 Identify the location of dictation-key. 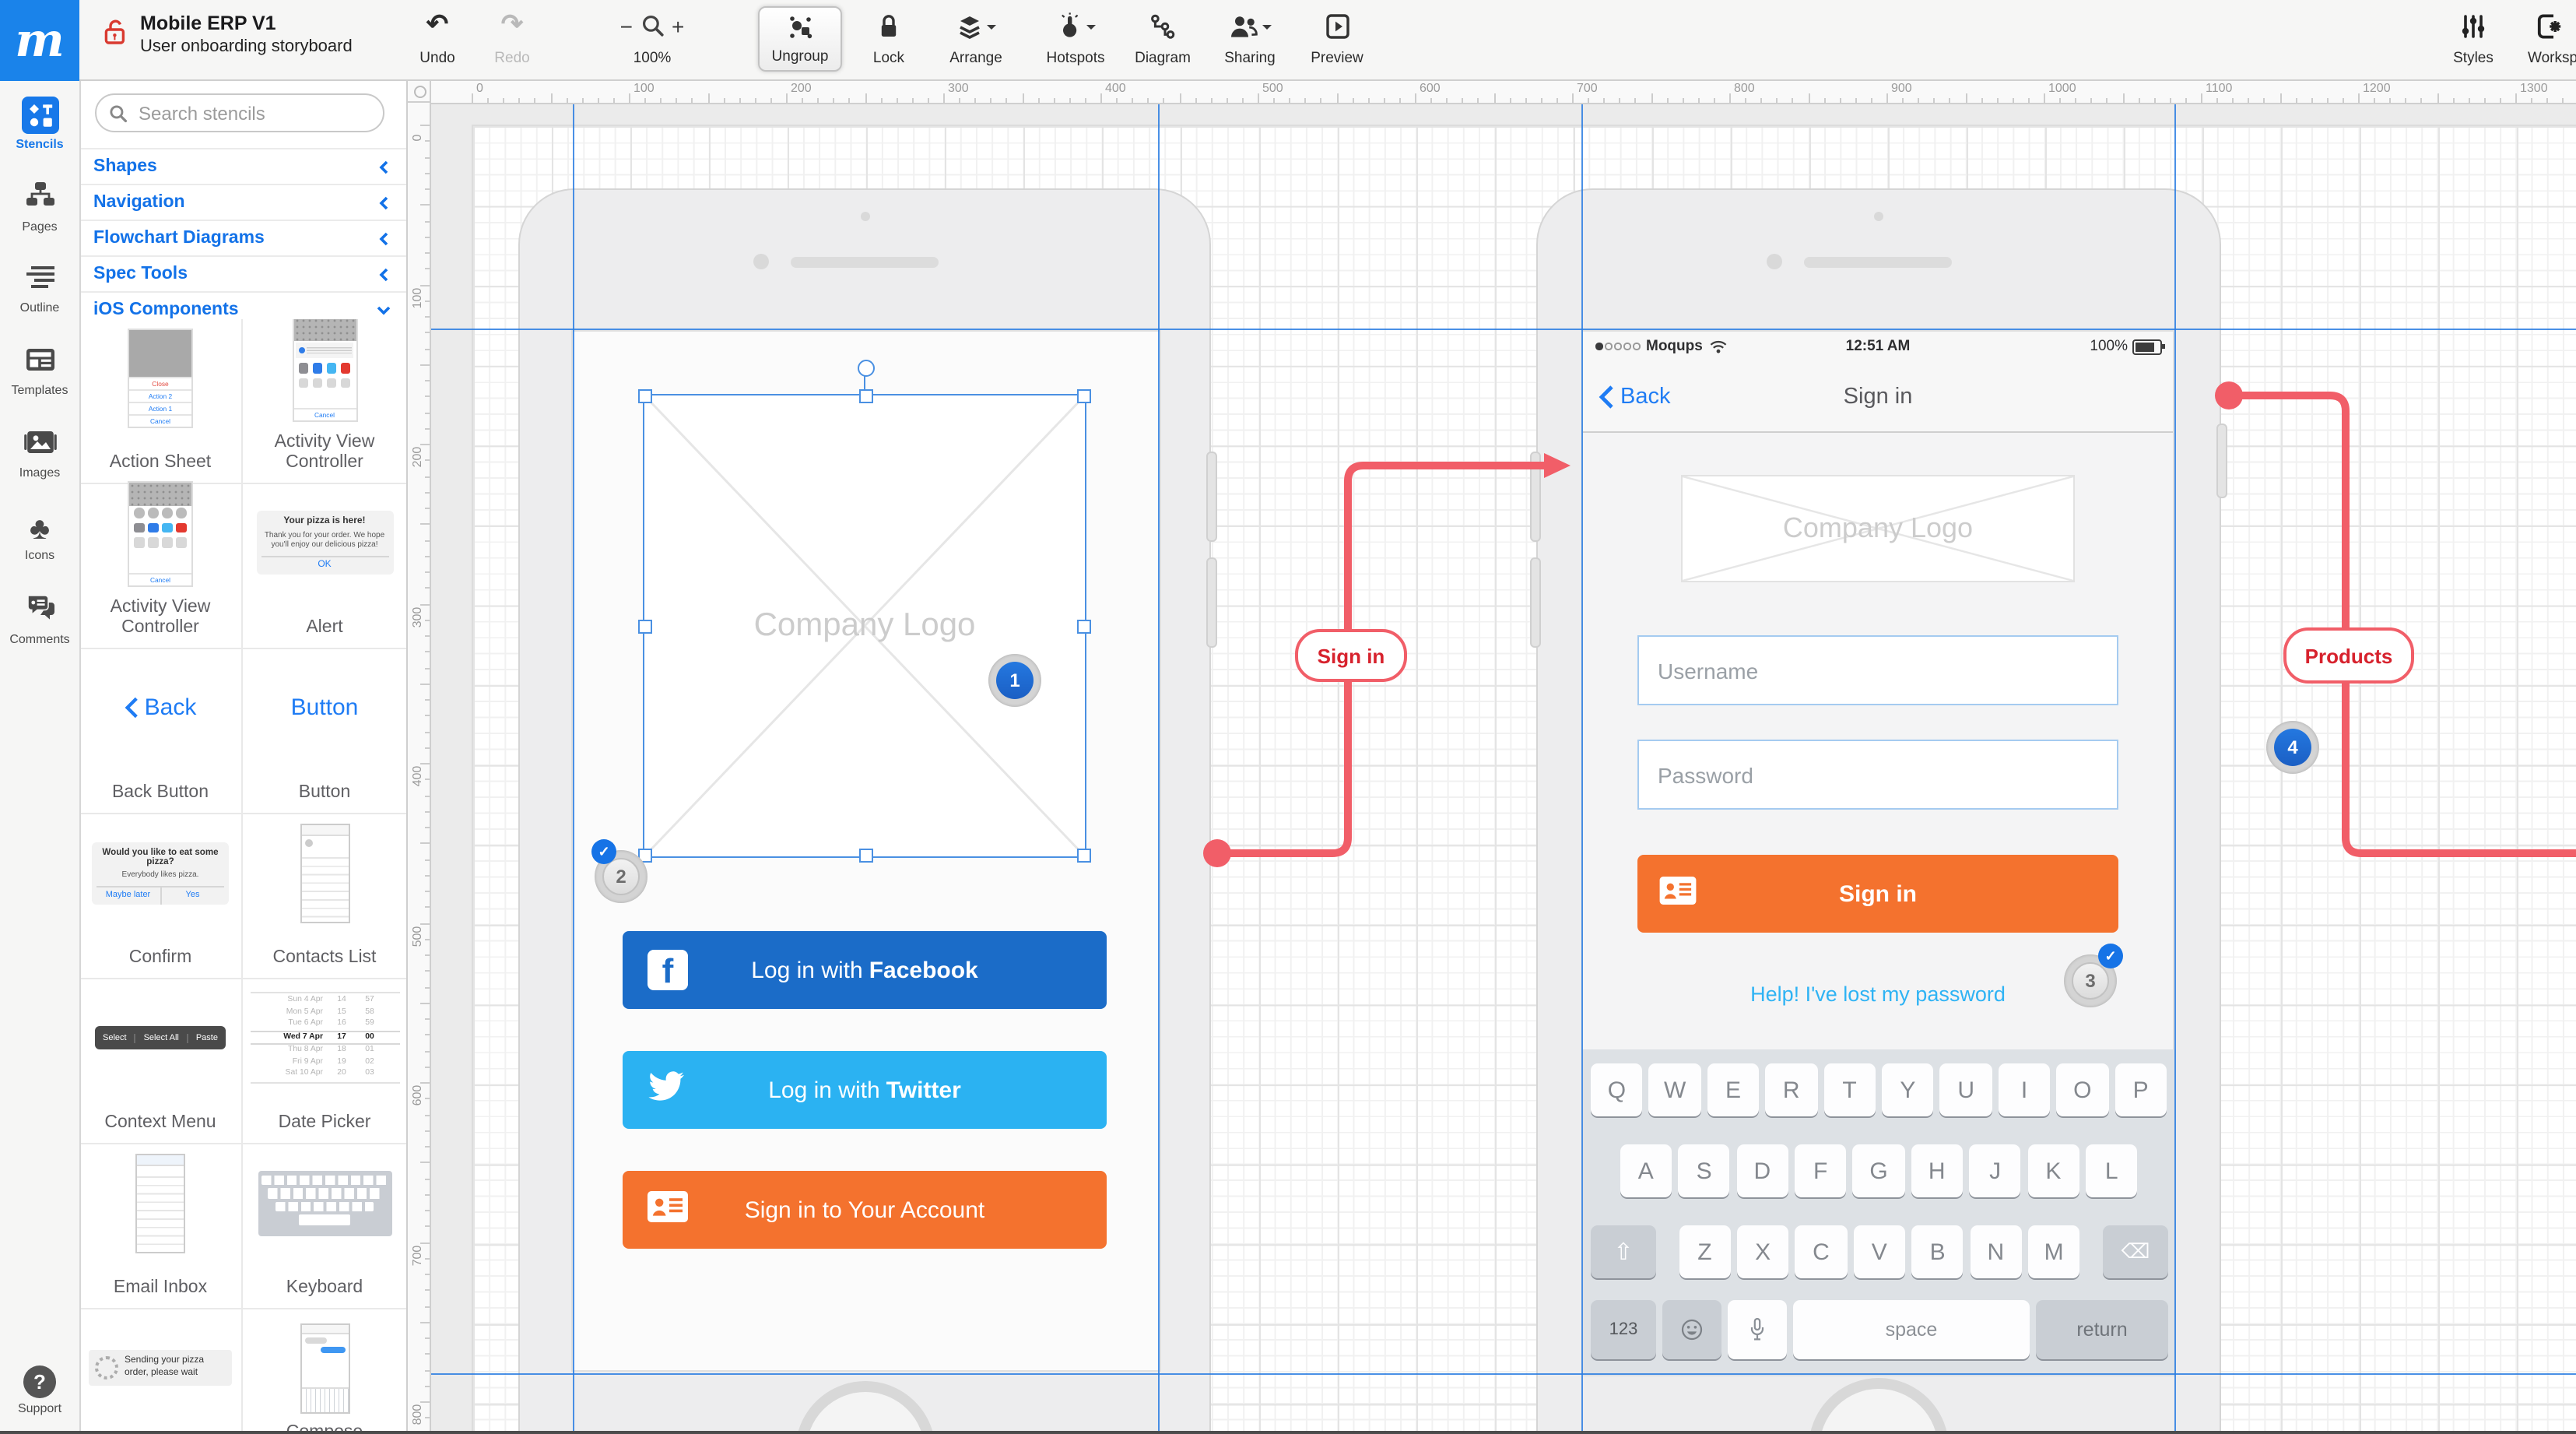
(1758, 1329).